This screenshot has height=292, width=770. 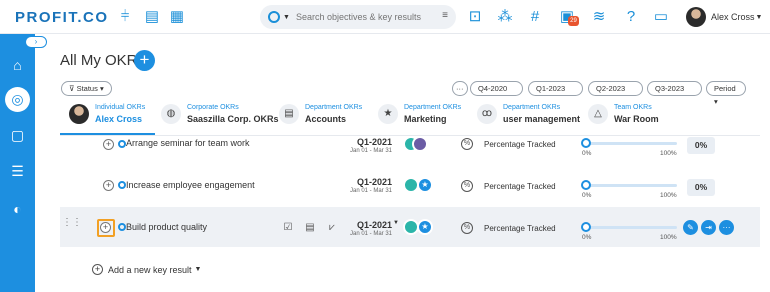 What do you see at coordinates (631, 17) in the screenshot?
I see `help-icon: ?` at bounding box center [631, 17].